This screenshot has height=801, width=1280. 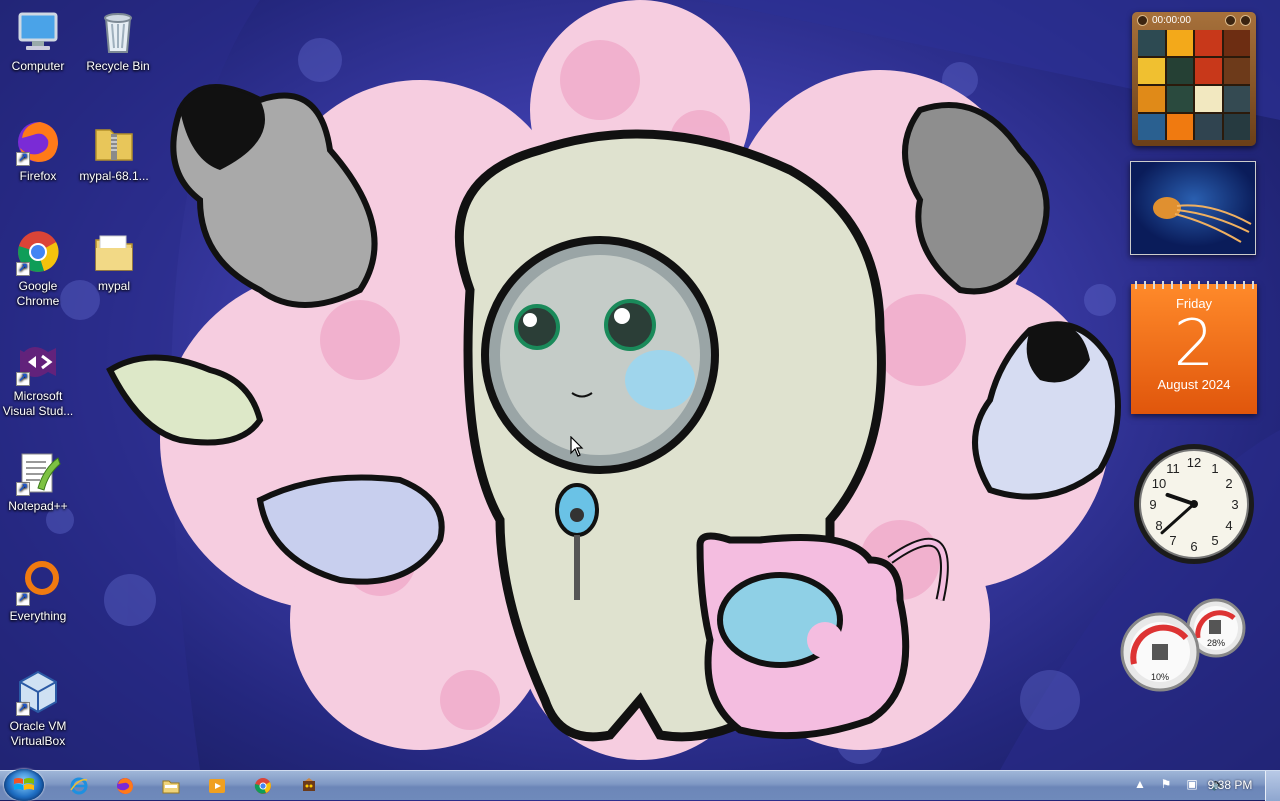 I want to click on slideshow-gadget, so click(x=1193, y=208).